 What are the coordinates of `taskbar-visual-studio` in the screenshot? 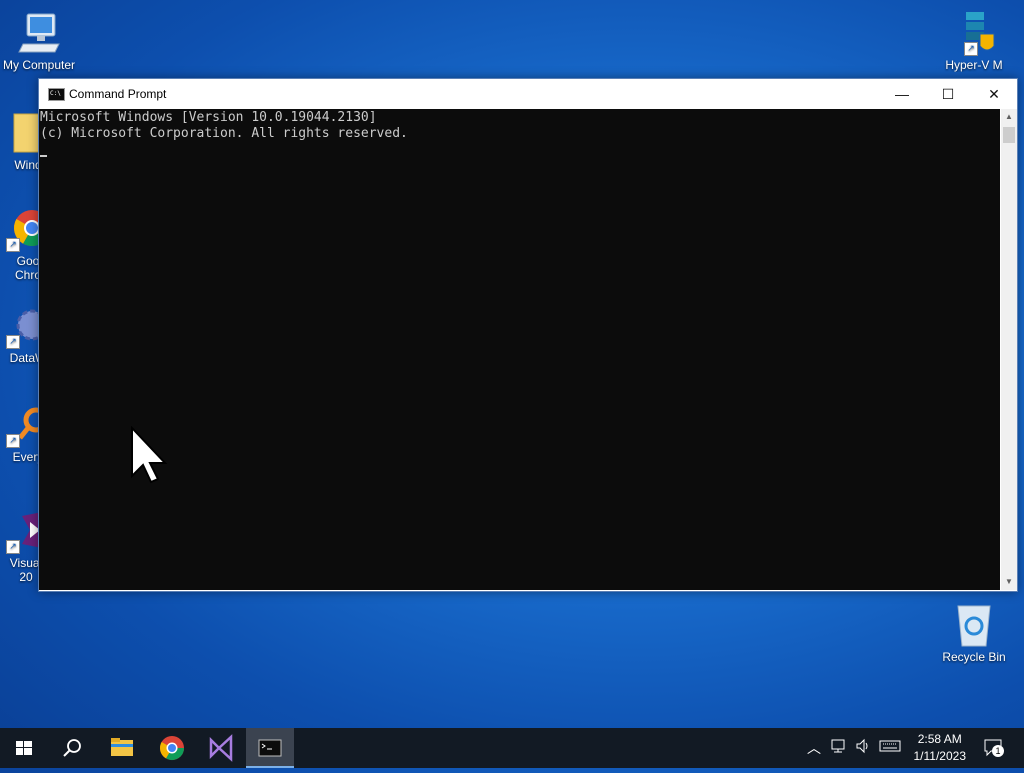 It's located at (221, 748).